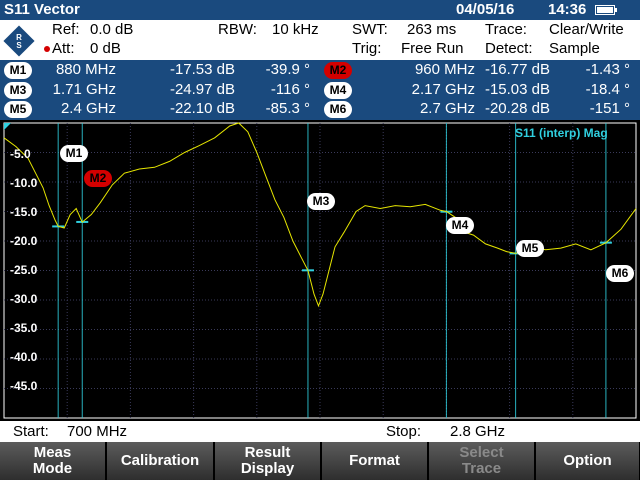 The width and height of the screenshot is (640, 480). Describe the element at coordinates (375, 461) in the screenshot. I see `format-button: Format` at that location.